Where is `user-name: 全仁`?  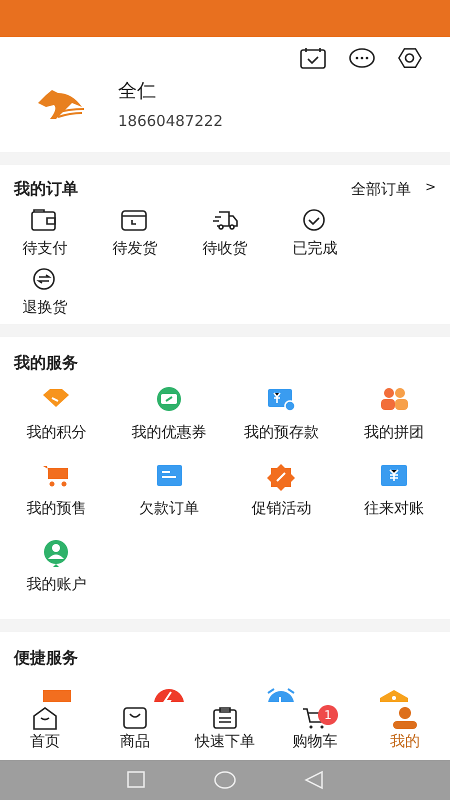
user-name: 全仁 is located at coordinates (137, 91).